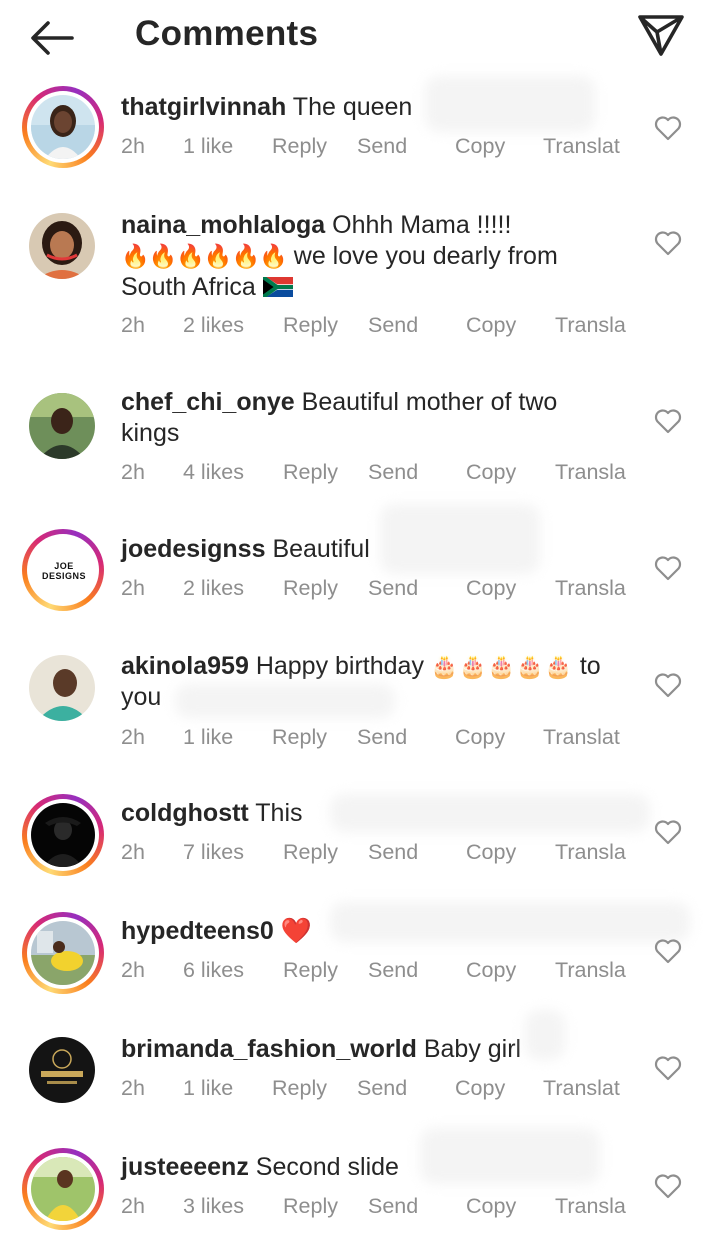  What do you see at coordinates (53, 38) in the screenshot?
I see `back-button` at bounding box center [53, 38].